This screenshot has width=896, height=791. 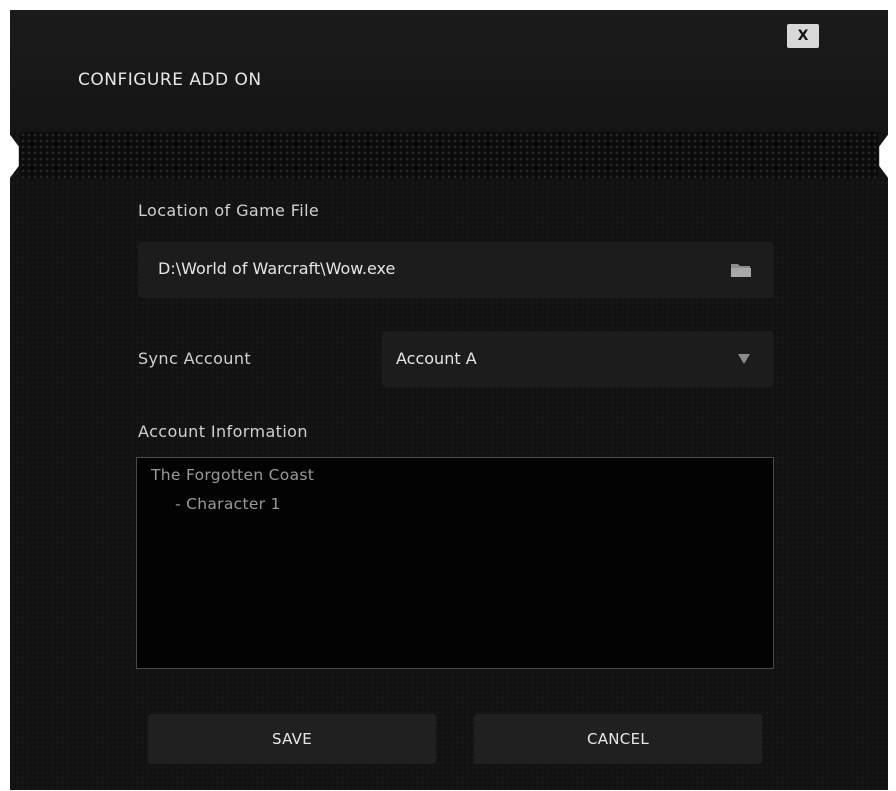 I want to click on save-button: SAVE, so click(x=292, y=739).